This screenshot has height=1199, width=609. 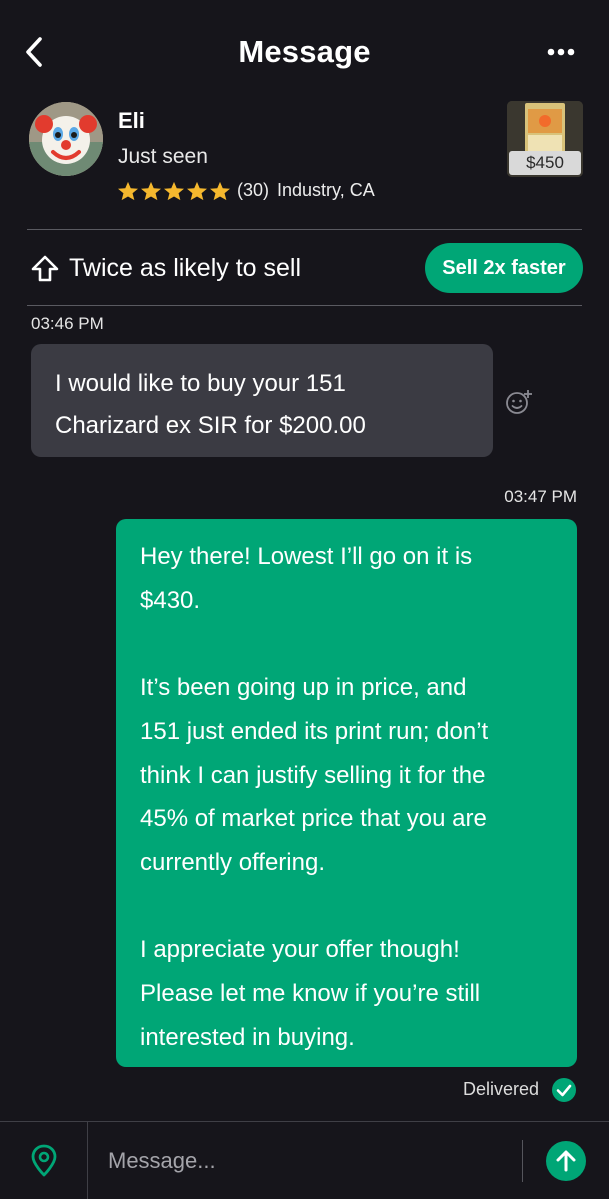 I want to click on more-options-button, so click(x=561, y=52).